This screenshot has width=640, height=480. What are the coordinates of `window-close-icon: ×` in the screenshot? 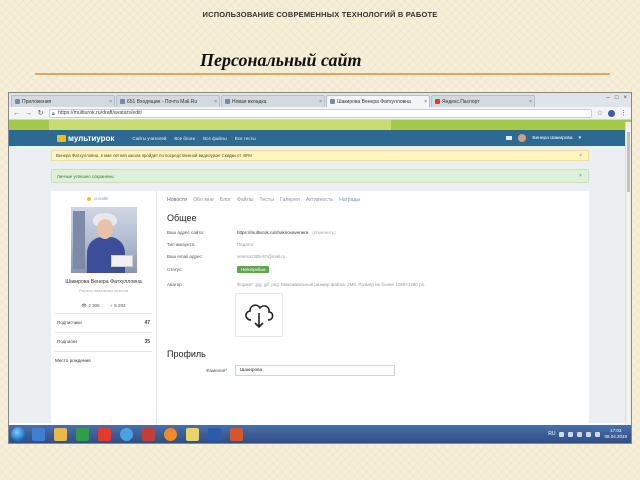 It's located at (625, 98).